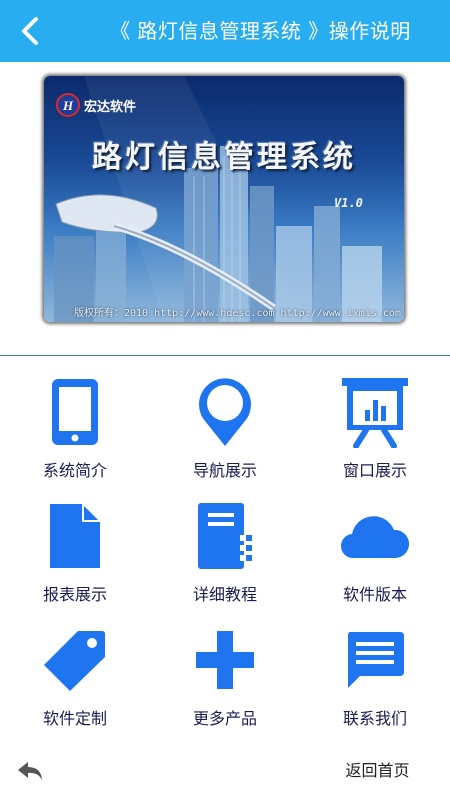 This screenshot has height=800, width=450. I want to click on menu-item-label: 软件定制, so click(74, 718).